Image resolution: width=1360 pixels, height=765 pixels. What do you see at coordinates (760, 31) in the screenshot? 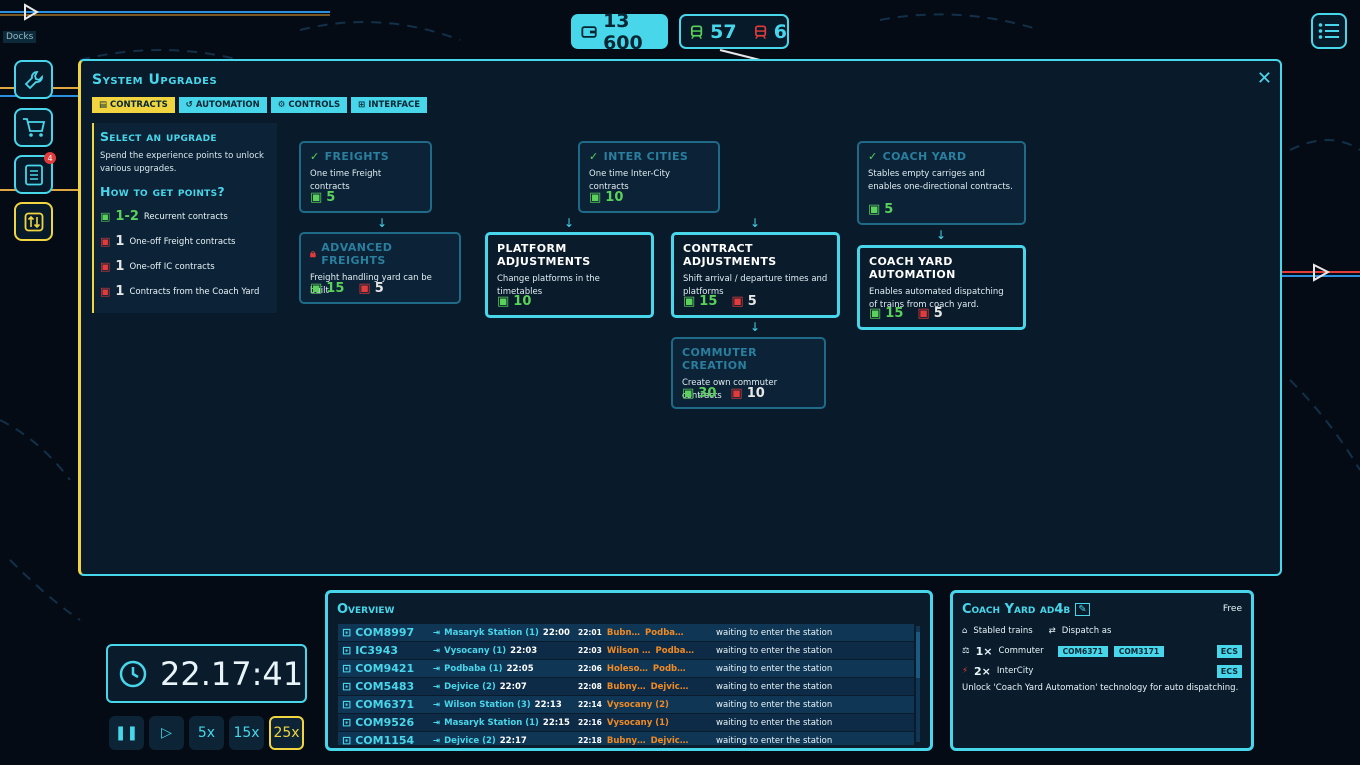
I see `red-train-icon` at bounding box center [760, 31].